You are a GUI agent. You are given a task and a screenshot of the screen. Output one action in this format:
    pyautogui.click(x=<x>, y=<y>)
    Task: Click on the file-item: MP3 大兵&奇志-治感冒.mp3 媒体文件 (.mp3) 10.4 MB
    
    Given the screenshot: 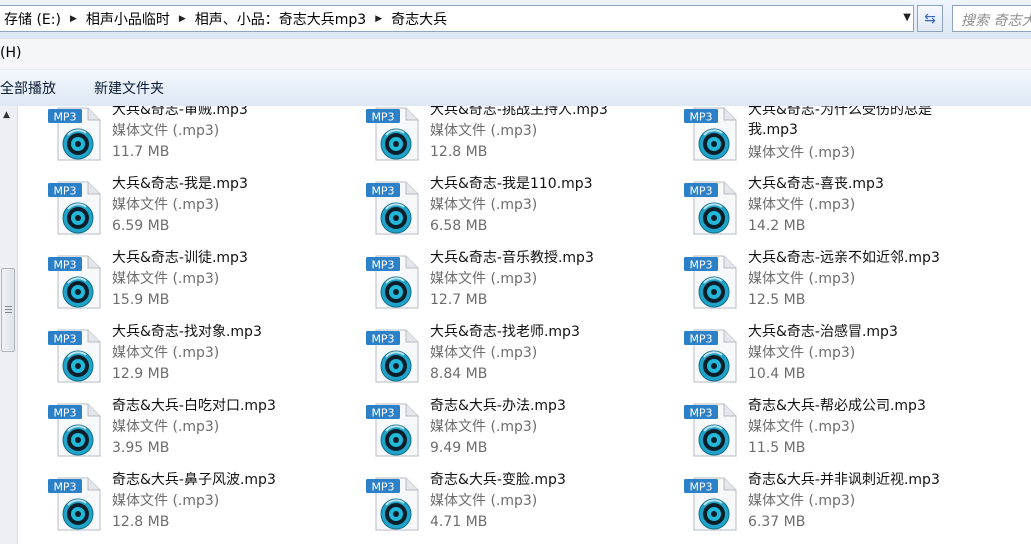 What is the action you would take?
    pyautogui.click(x=843, y=361)
    